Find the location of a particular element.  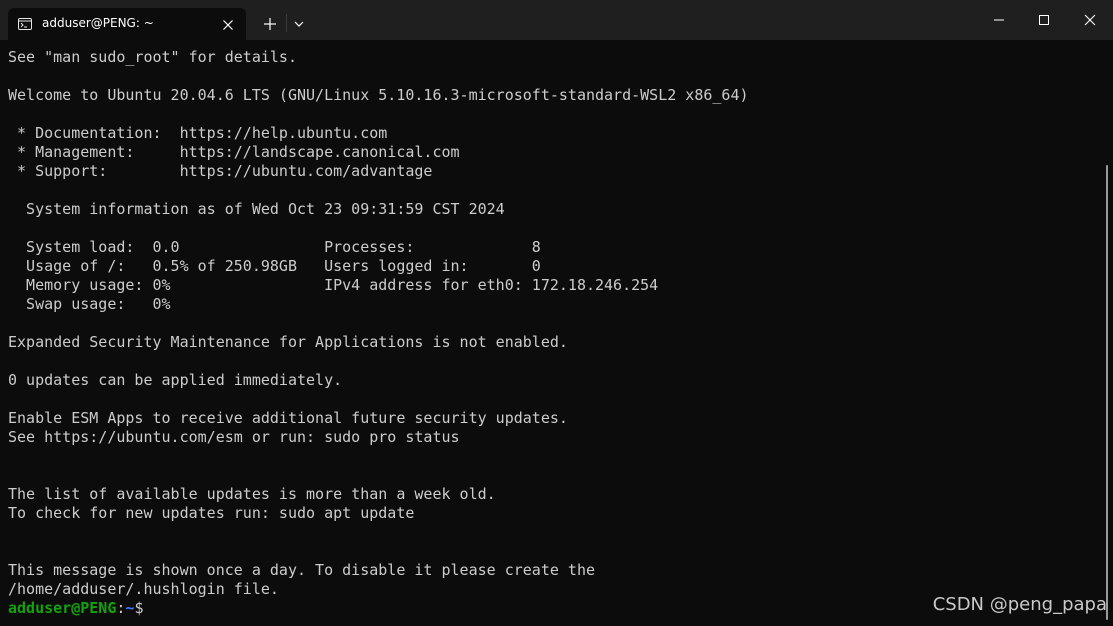

text-cursor is located at coordinates (147, 607).